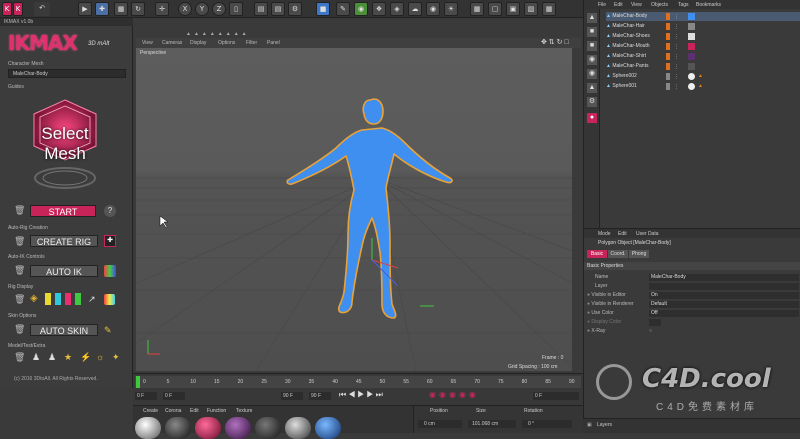  What do you see at coordinates (251, 43) in the screenshot?
I see `viewport-menu-filter: Filter` at bounding box center [251, 43].